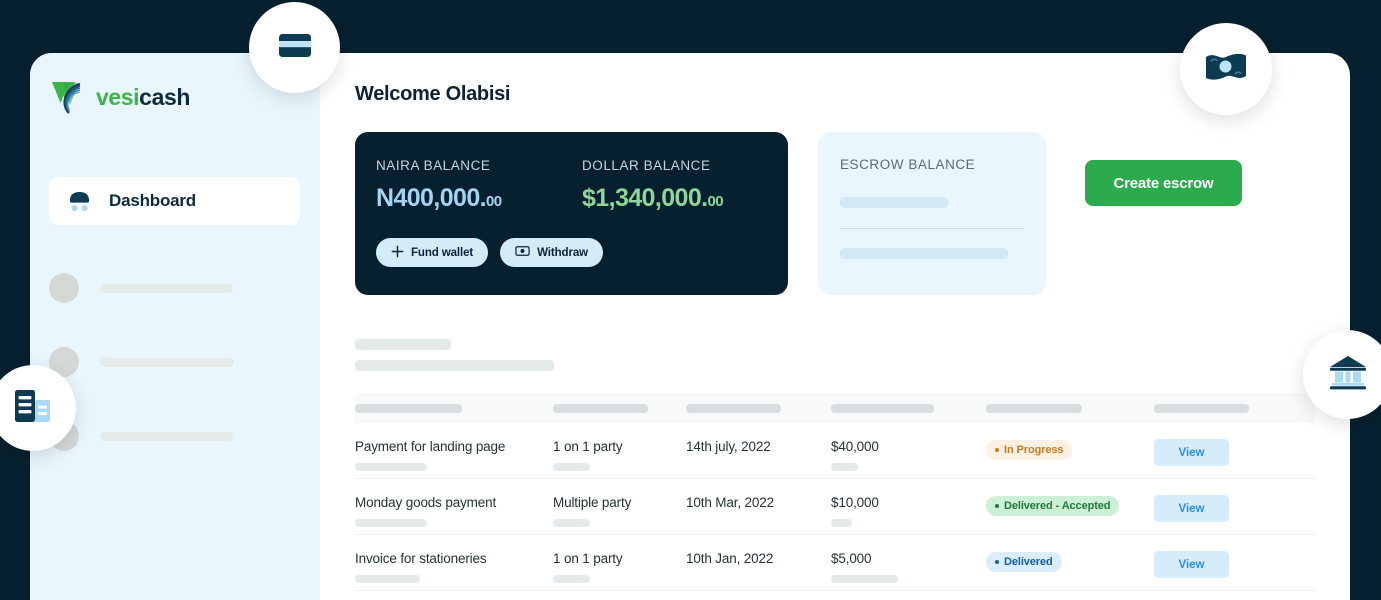 This screenshot has height=600, width=1381. I want to click on wallet-actions: Fund wallet Withdraw, so click(582, 252).